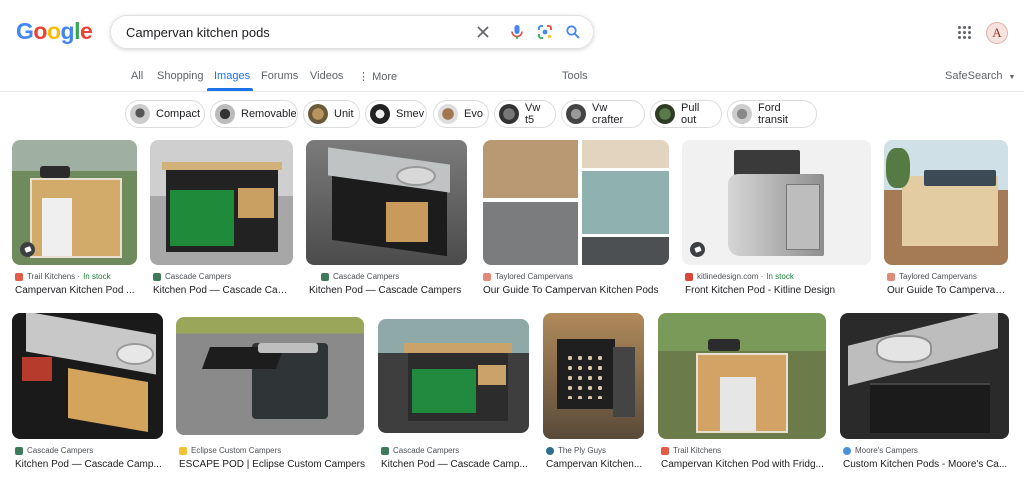  What do you see at coordinates (974, 76) in the screenshot?
I see `safesearch-label: SafeSearch` at bounding box center [974, 76].